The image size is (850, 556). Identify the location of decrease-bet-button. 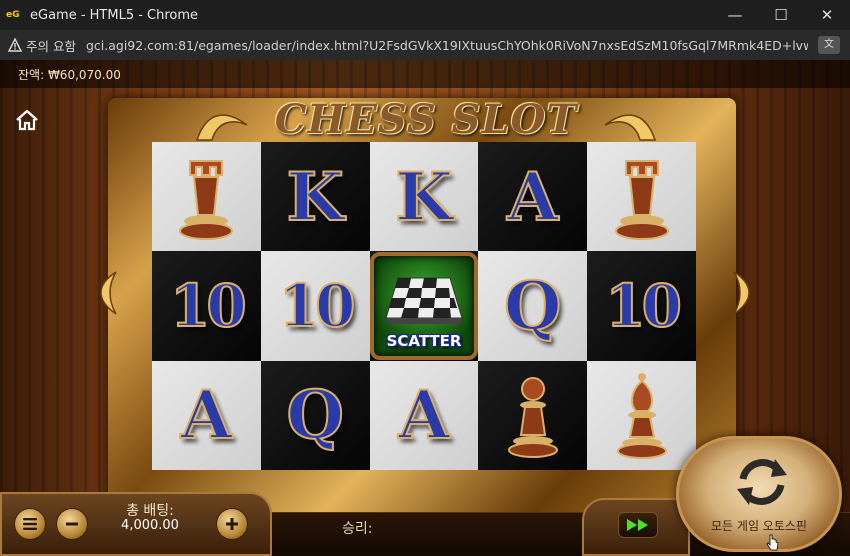
(72, 524).